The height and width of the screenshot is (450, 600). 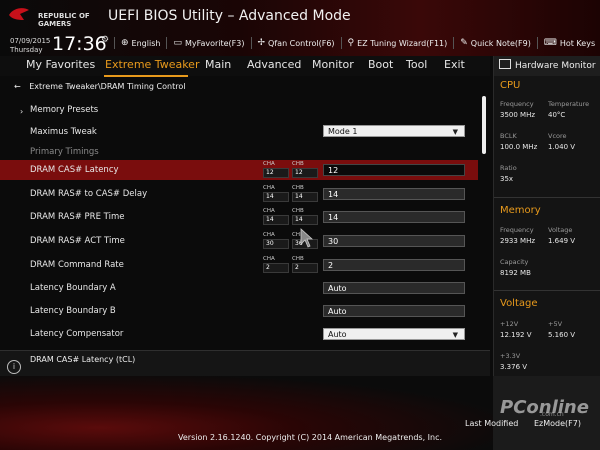 What do you see at coordinates (397, 43) in the screenshot?
I see `ez-tuning-button: ⚲ EZ Tuning Wizard(F11)` at bounding box center [397, 43].